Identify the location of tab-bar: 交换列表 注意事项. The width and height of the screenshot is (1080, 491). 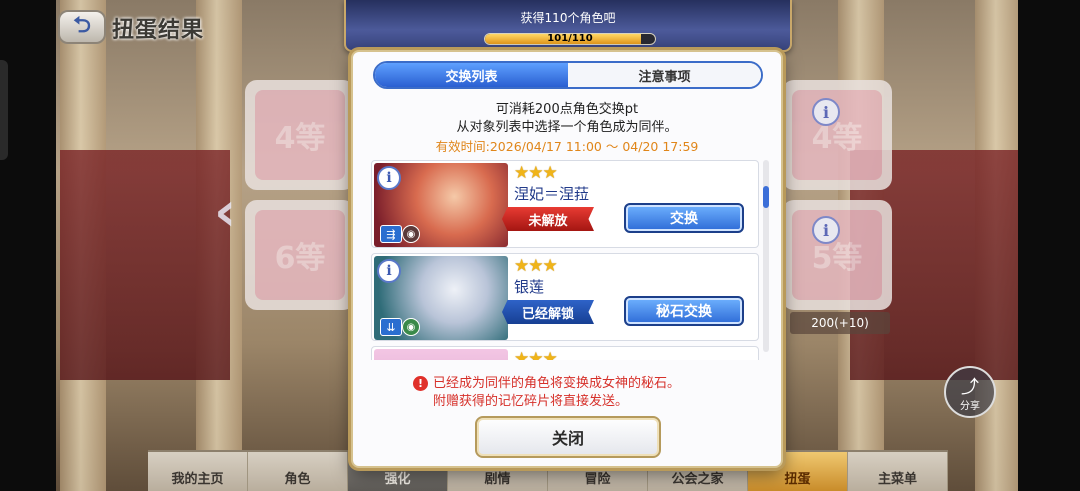
(568, 75).